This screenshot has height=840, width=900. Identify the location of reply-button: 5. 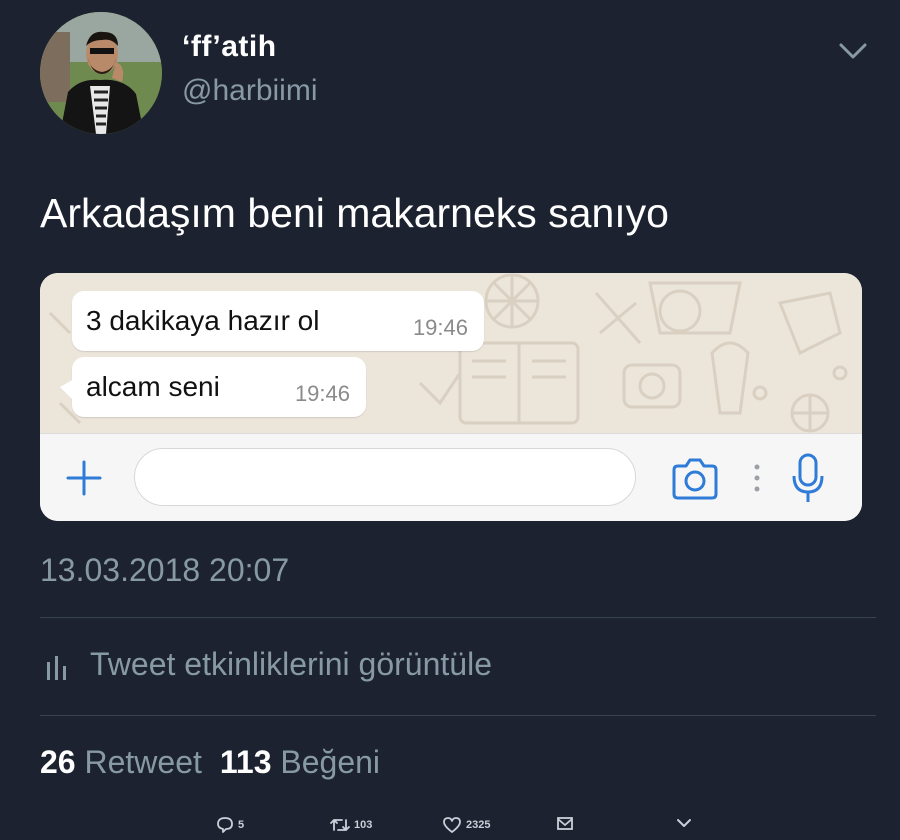
(236, 826).